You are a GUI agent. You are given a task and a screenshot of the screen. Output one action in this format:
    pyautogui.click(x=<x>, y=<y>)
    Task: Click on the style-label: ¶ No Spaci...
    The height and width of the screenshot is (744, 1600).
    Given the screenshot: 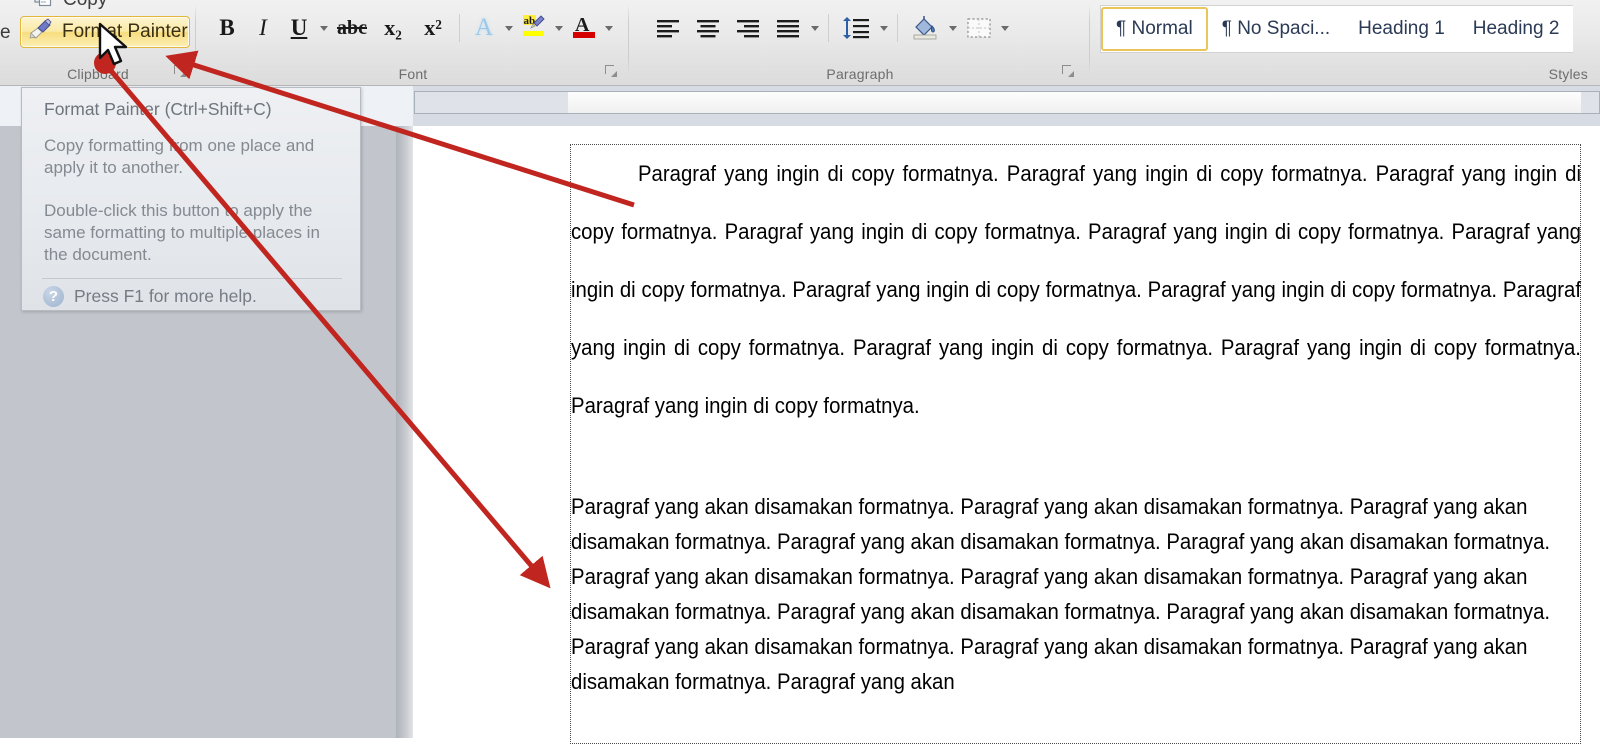 What is the action you would take?
    pyautogui.click(x=1276, y=28)
    